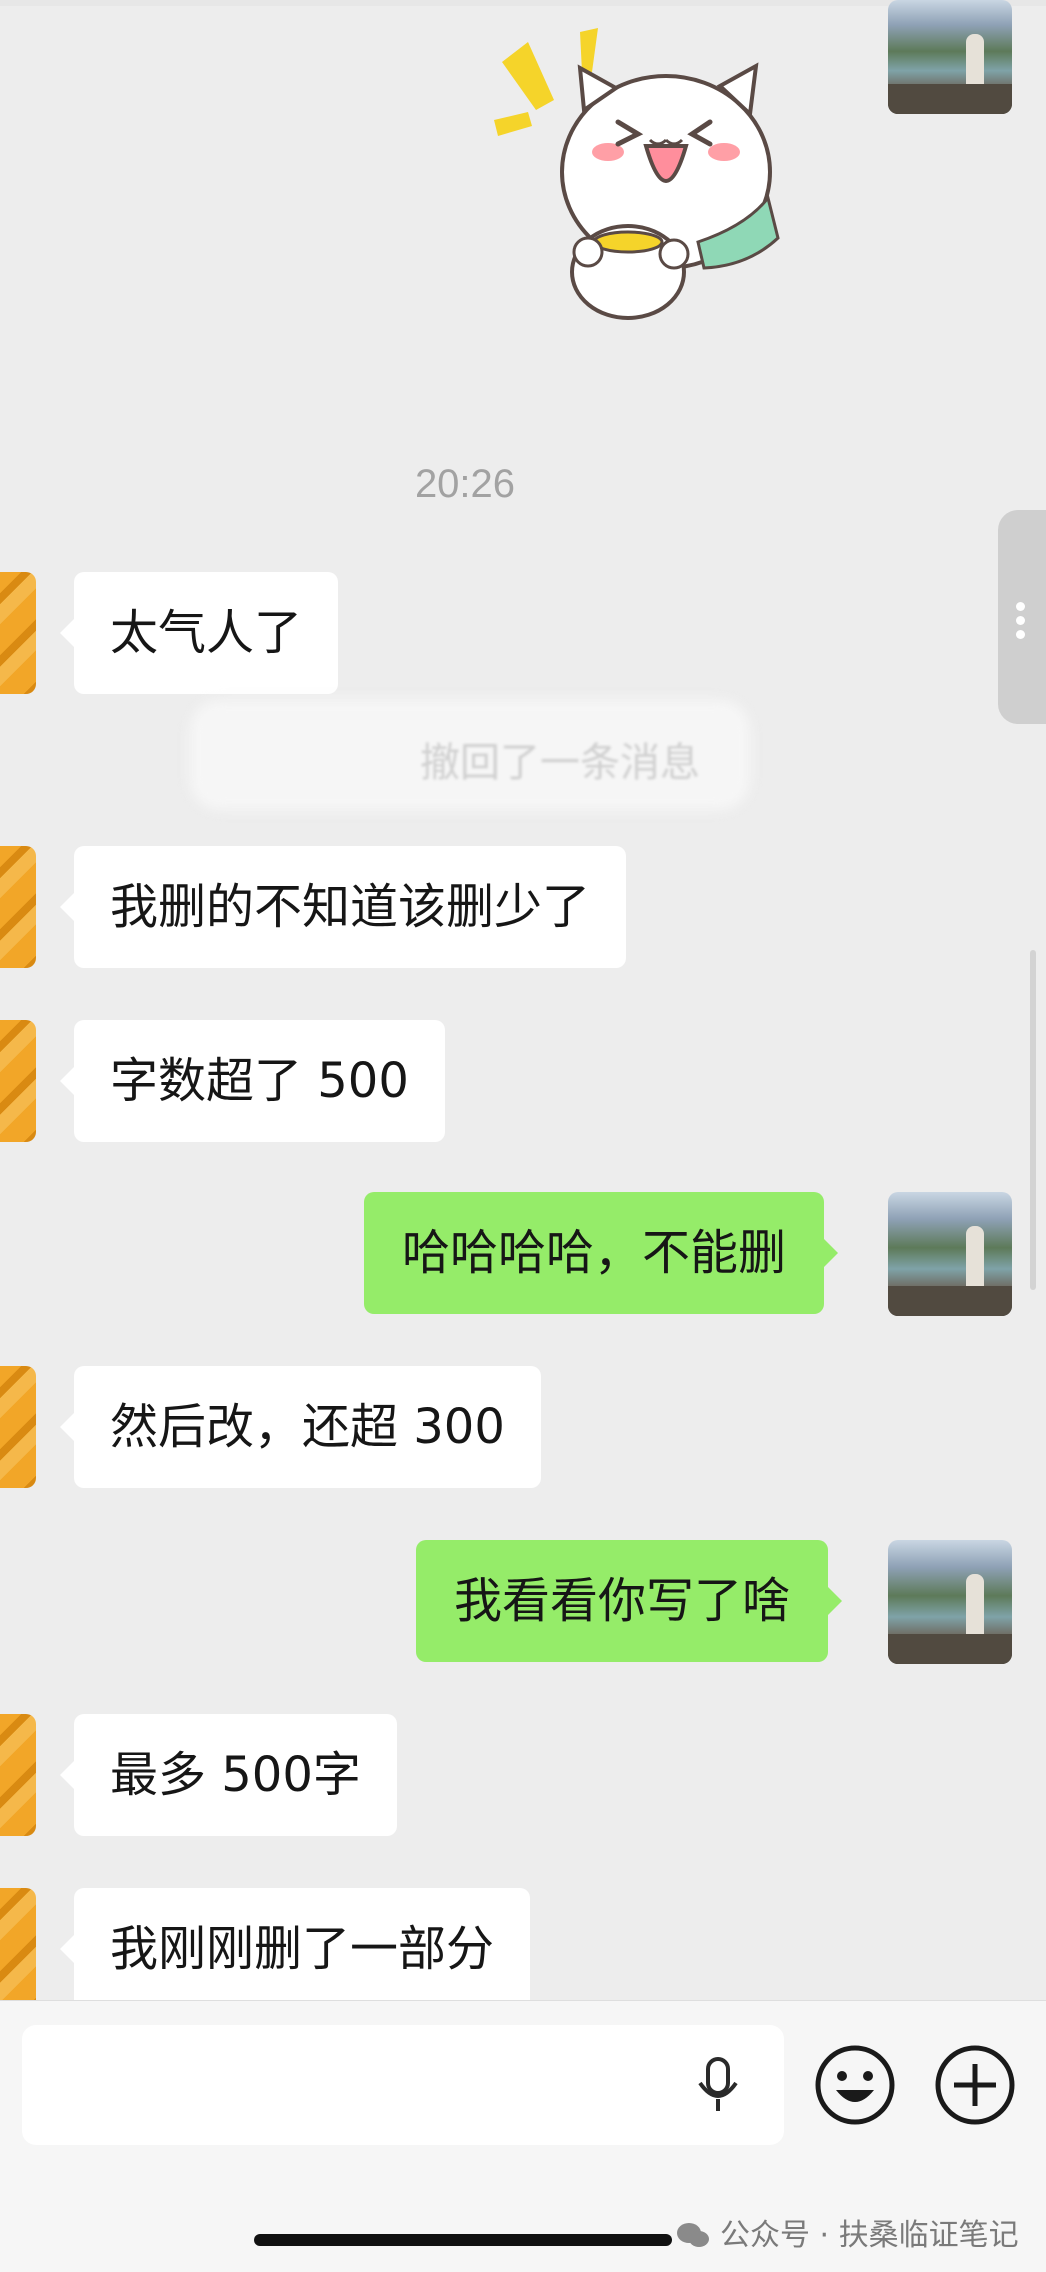 The image size is (1046, 2272). I want to click on watermark: 公众号 · 扶桑临证笔记, so click(847, 2232).